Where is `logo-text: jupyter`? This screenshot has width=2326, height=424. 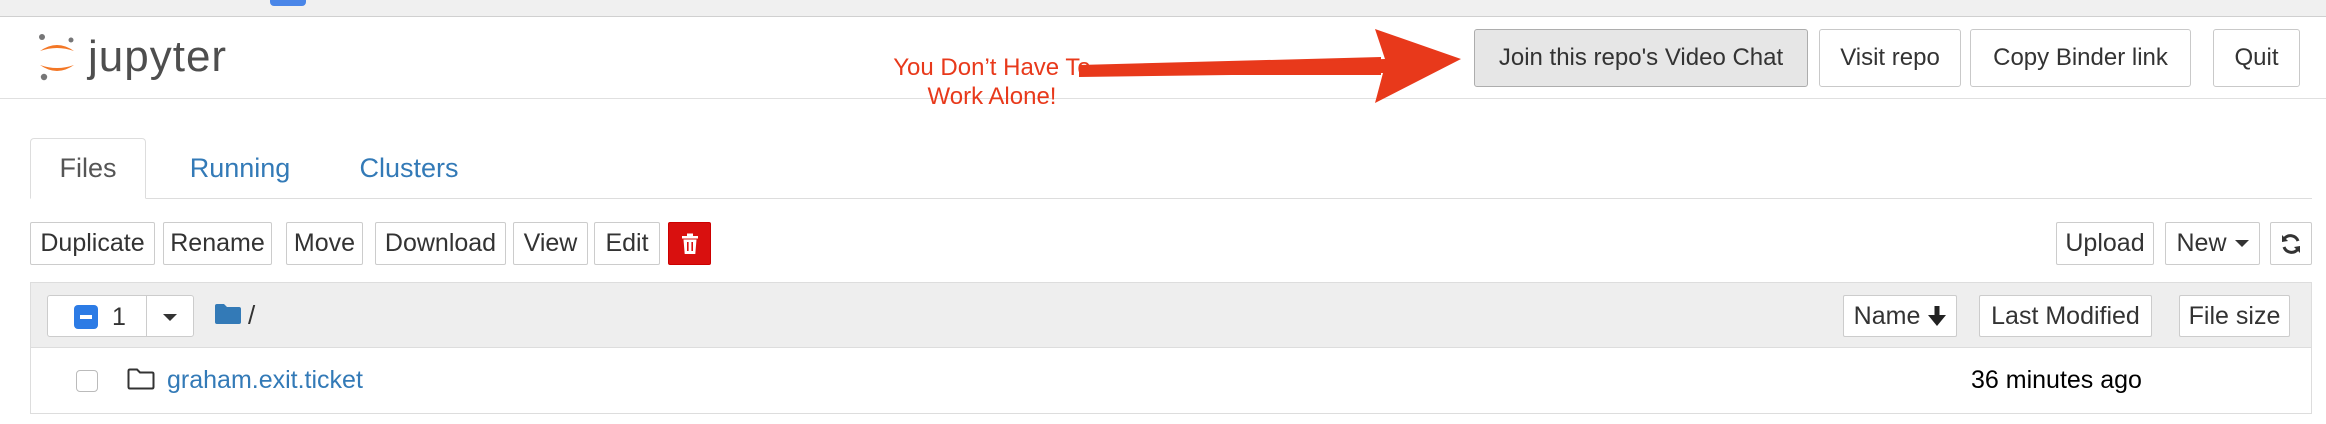 logo-text: jupyter is located at coordinates (158, 56).